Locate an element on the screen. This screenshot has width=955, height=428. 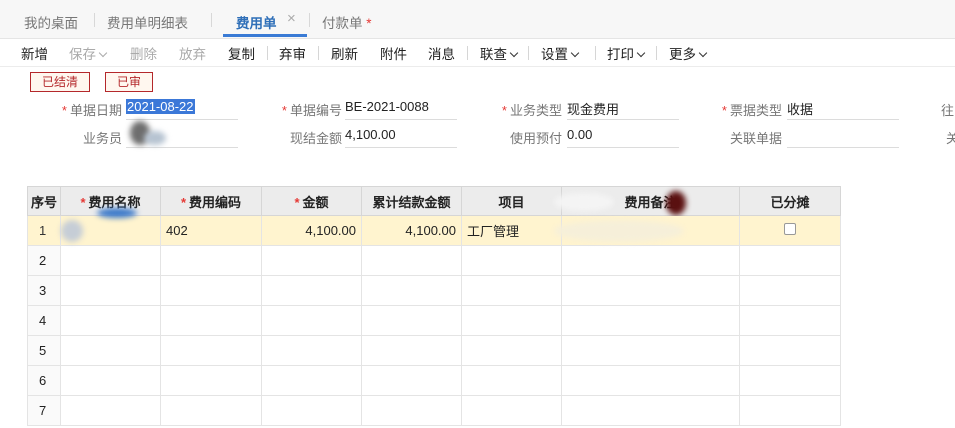
expense-code-cell: 402 is located at coordinates (211, 230).